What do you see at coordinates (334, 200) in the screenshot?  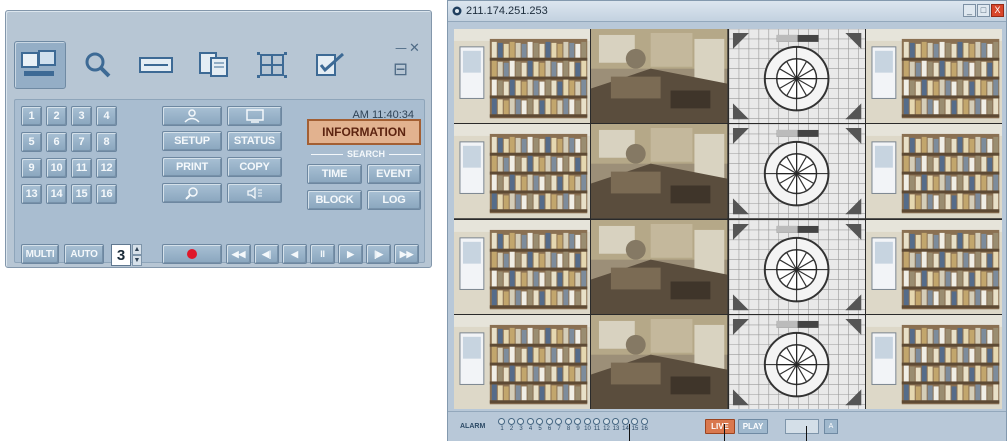 I see `block-search-button: BLOCK` at bounding box center [334, 200].